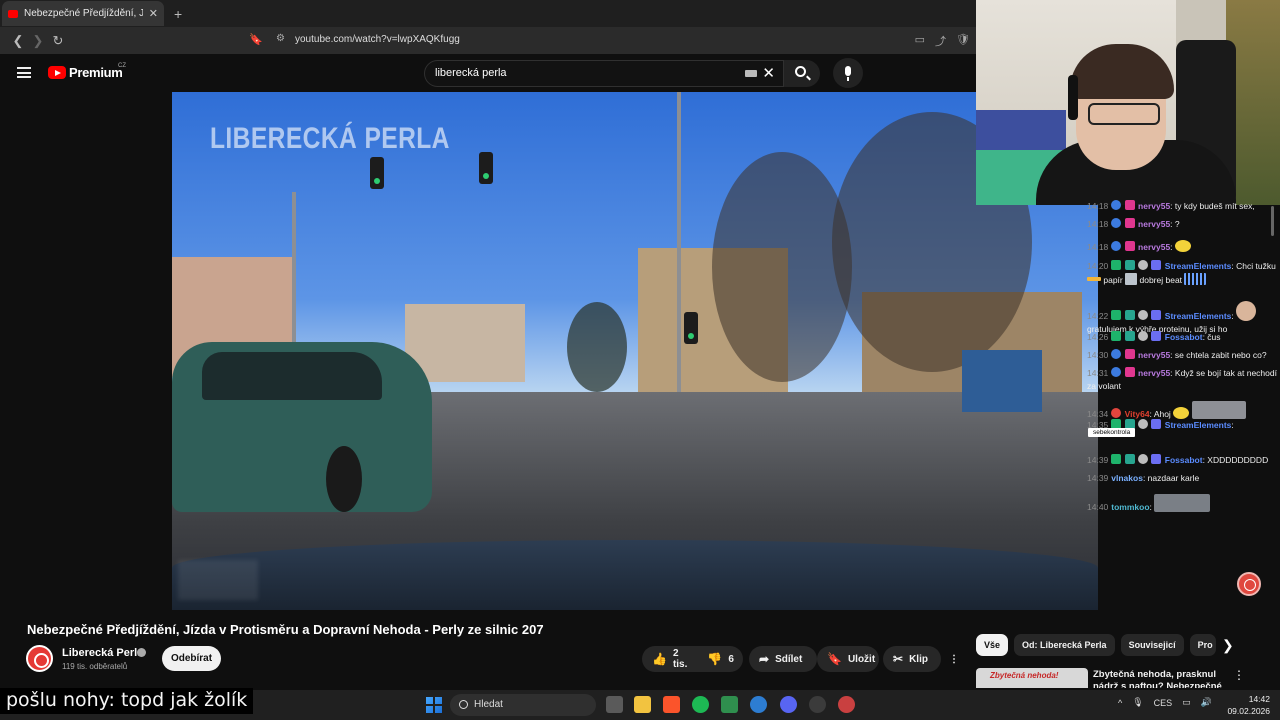  I want to click on recommended-thumbnail: Zbytečná nehoda!, so click(1032, 678).